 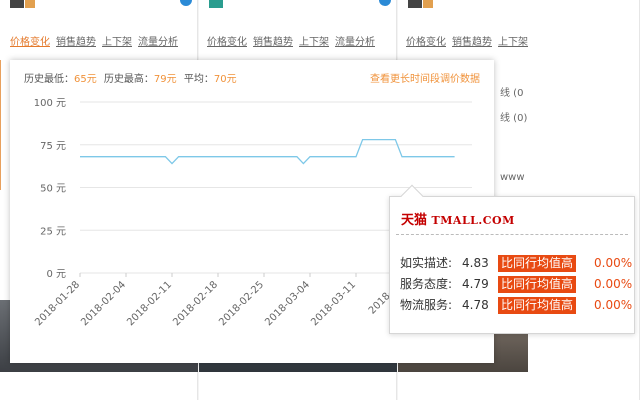 What do you see at coordinates (267, 151) in the screenshot?
I see `price-series-line` at bounding box center [267, 151].